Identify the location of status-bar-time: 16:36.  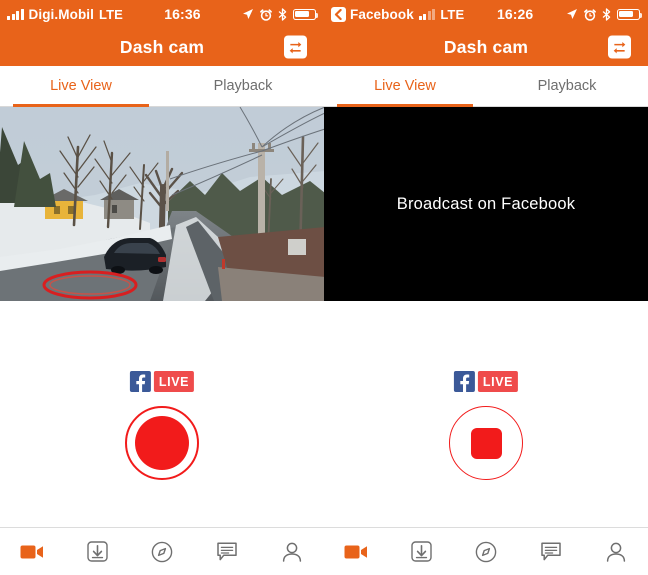
(182, 14).